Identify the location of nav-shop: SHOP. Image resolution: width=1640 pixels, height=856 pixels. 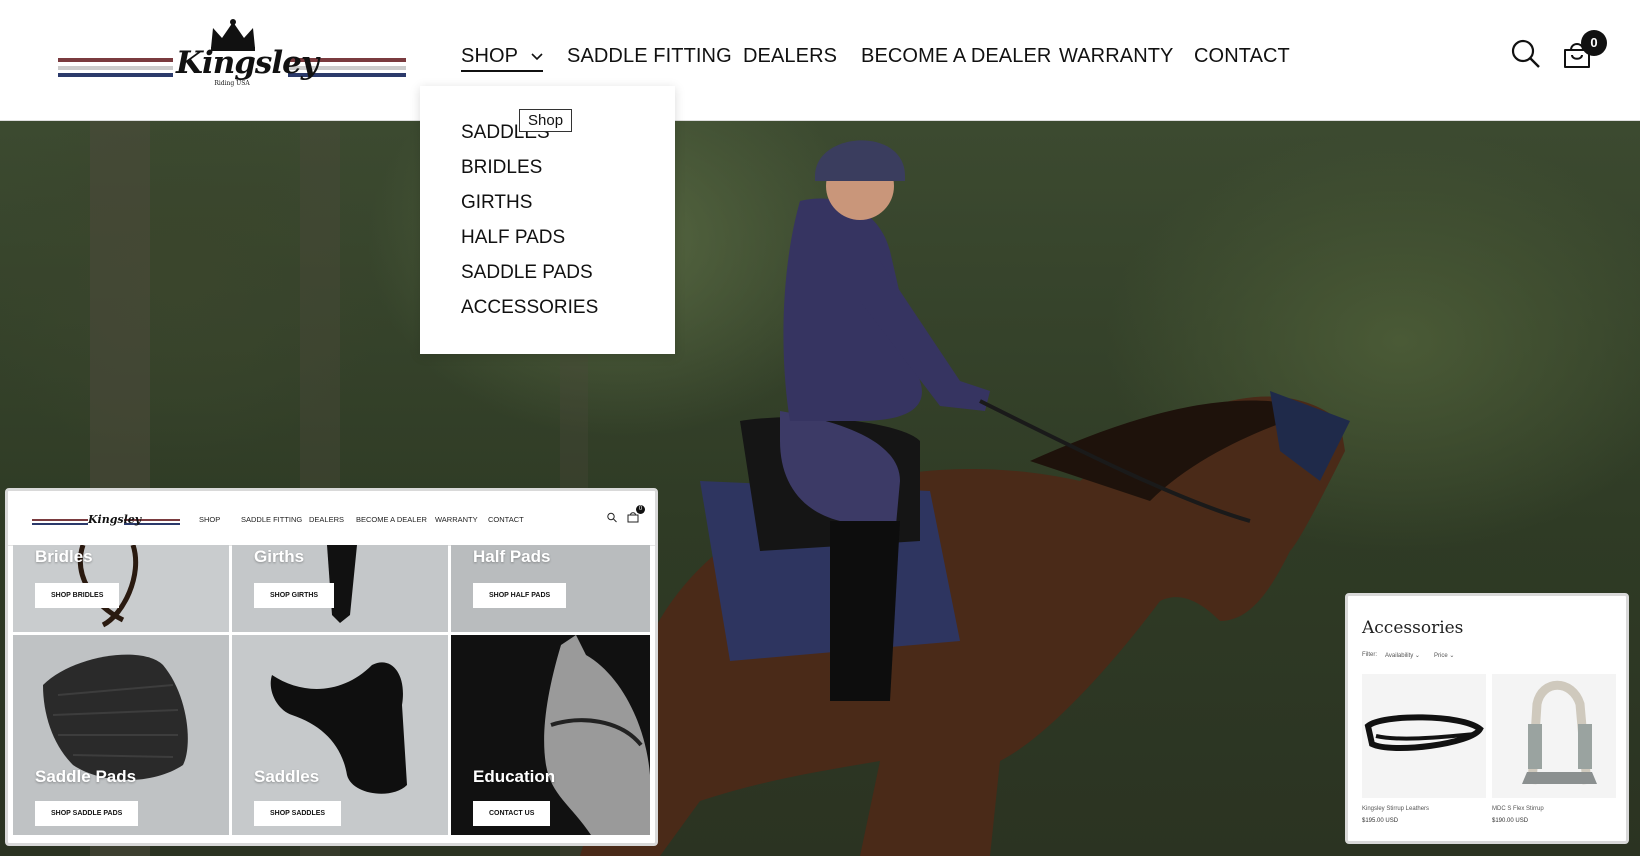
(502, 57).